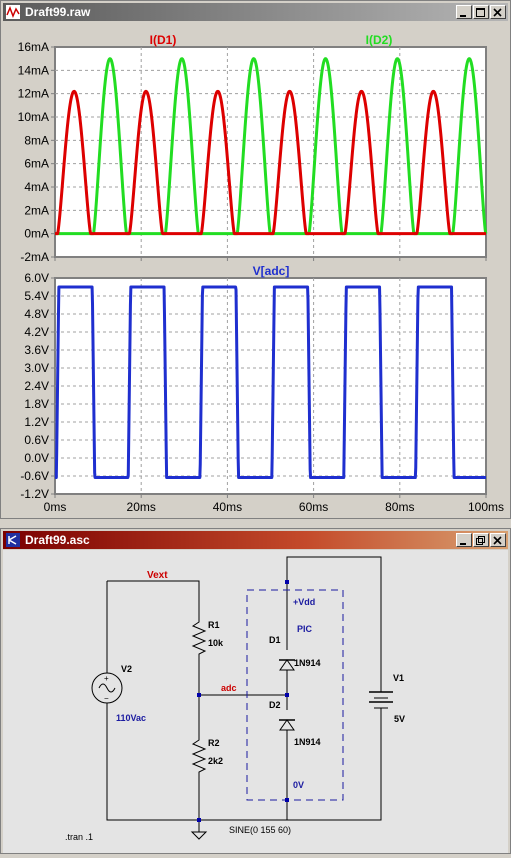 The height and width of the screenshot is (858, 511). Describe the element at coordinates (275, 705) in the screenshot. I see `d2-ref: D2` at that location.